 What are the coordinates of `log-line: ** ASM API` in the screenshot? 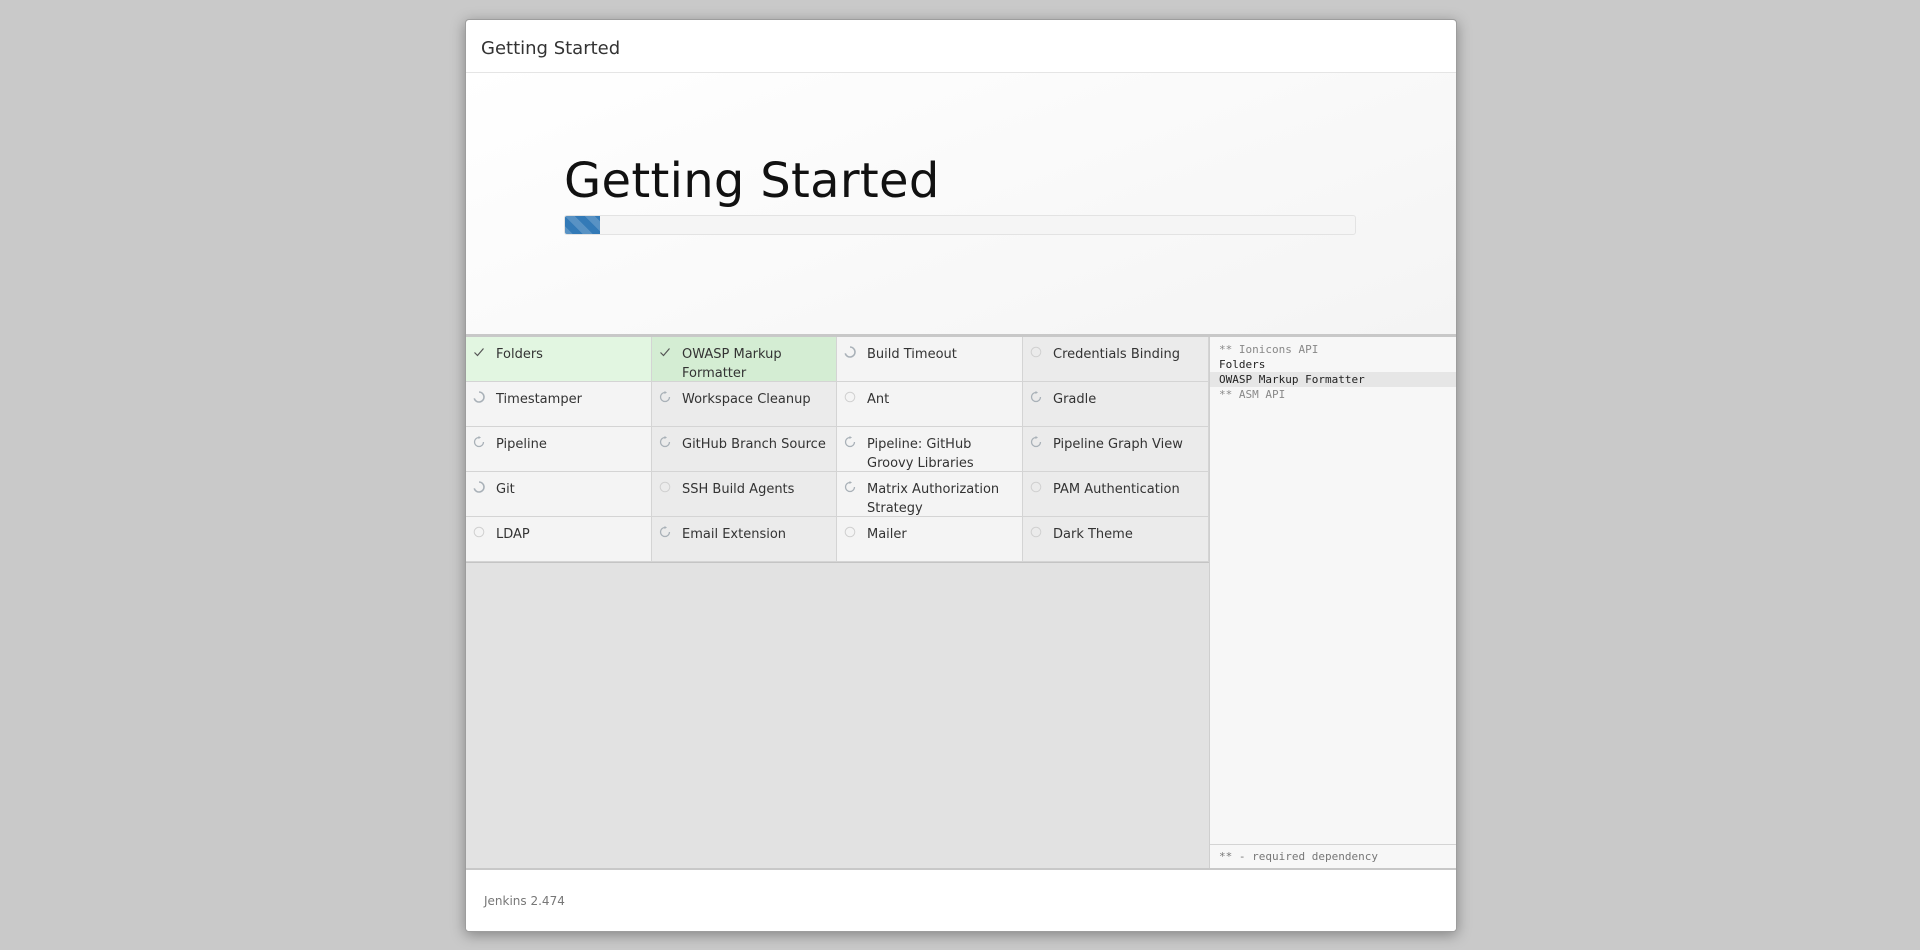 It's located at (1252, 394).